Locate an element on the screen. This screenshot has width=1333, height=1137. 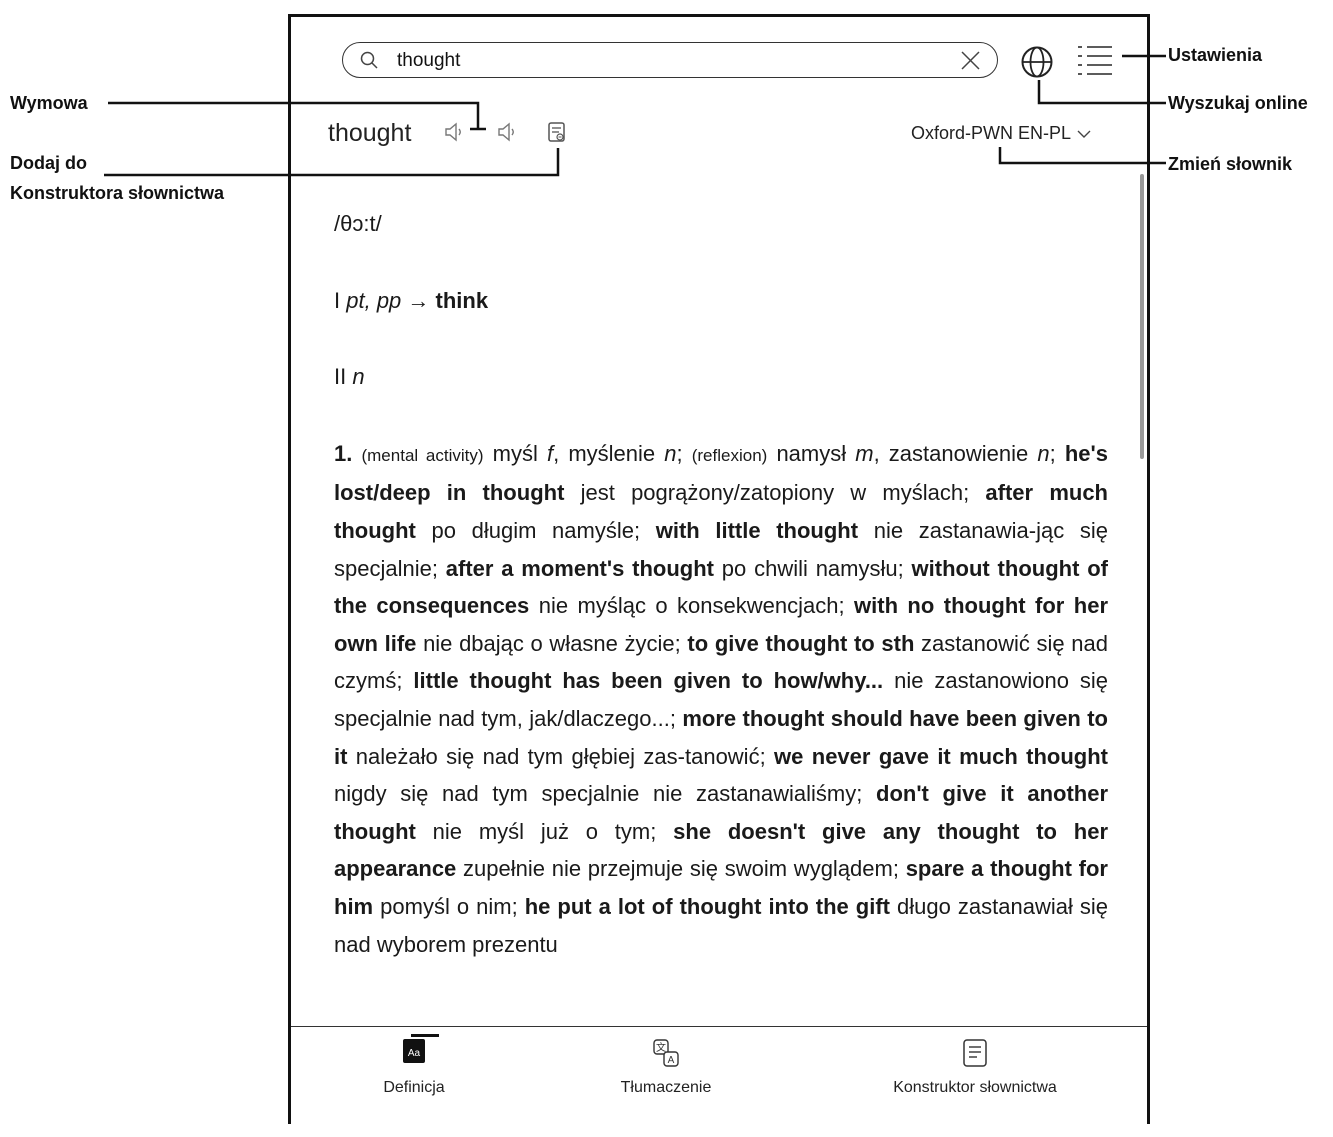
annotation-add-to-vocab-2: Konstruktora słownictwa is located at coordinates (117, 193).